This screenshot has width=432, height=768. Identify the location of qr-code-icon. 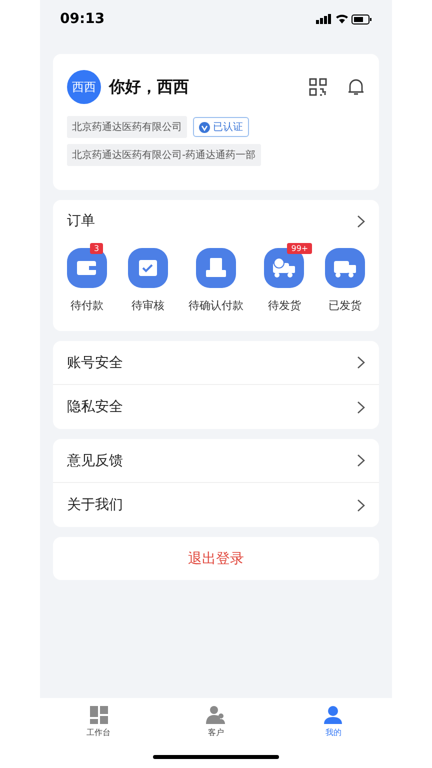
(318, 87).